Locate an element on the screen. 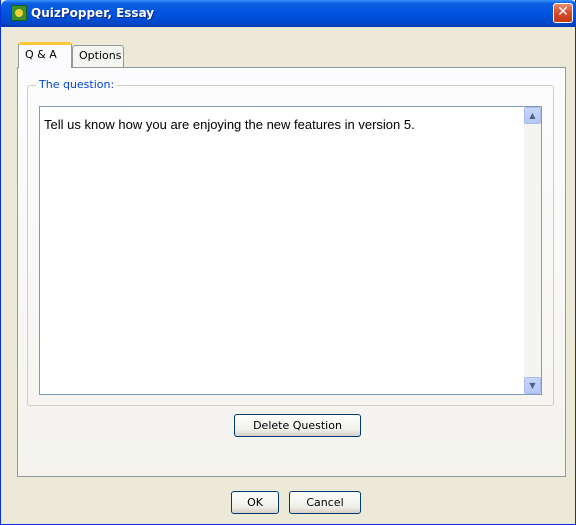 The image size is (576, 525). tab-q-and-a: Q & A is located at coordinates (45, 55).